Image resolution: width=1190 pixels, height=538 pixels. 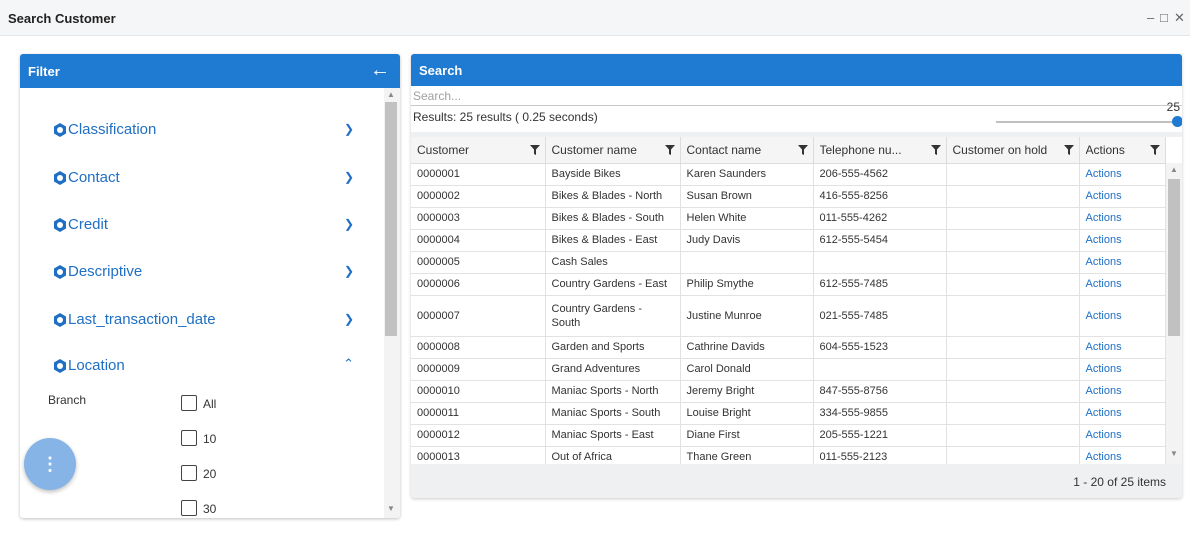 I want to click on grid-scrollbar: ▲ ▼, so click(x=1174, y=313).